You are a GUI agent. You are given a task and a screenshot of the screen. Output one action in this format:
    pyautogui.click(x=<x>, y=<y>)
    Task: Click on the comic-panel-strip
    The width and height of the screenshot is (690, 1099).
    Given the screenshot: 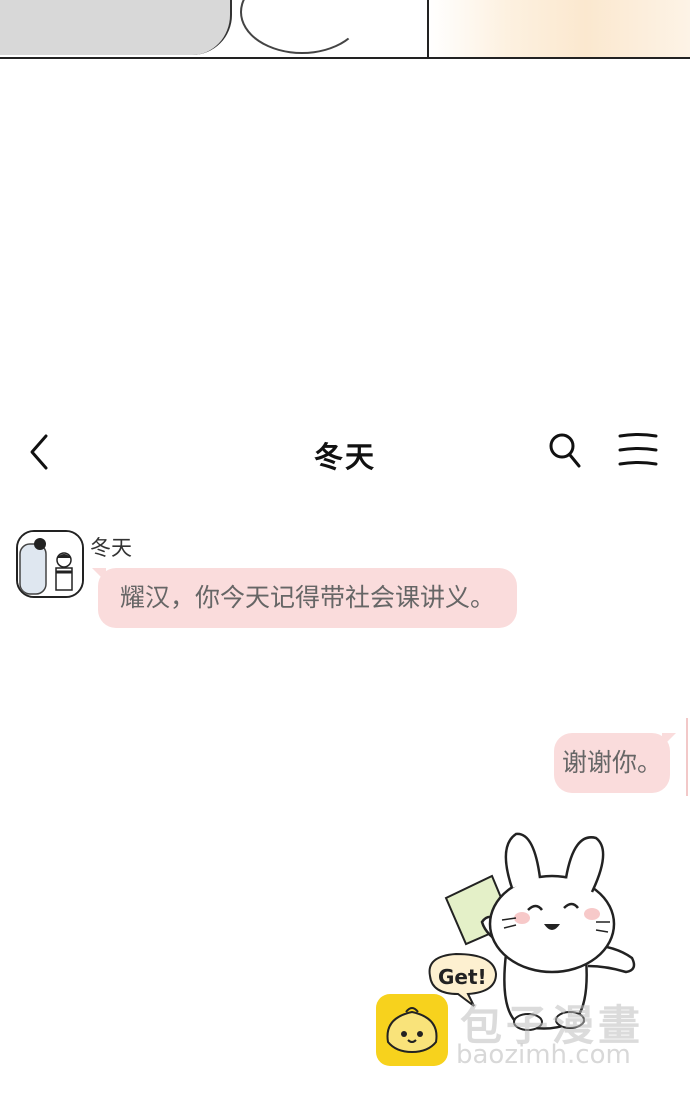 What is the action you would take?
    pyautogui.click(x=345, y=29)
    